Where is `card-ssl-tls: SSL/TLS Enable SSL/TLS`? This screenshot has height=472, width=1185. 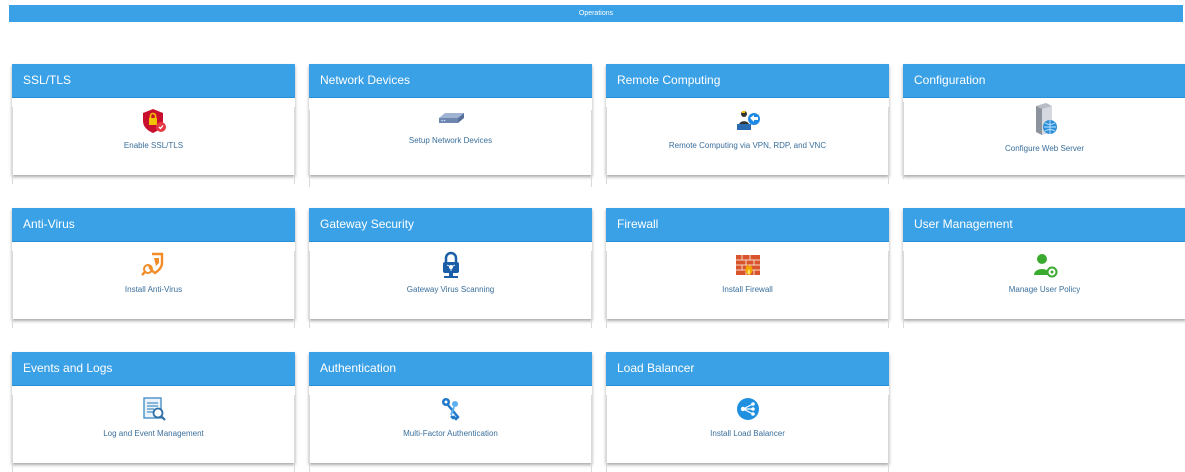
card-ssl-tls: SSL/TLS Enable SSL/TLS is located at coordinates (153, 124).